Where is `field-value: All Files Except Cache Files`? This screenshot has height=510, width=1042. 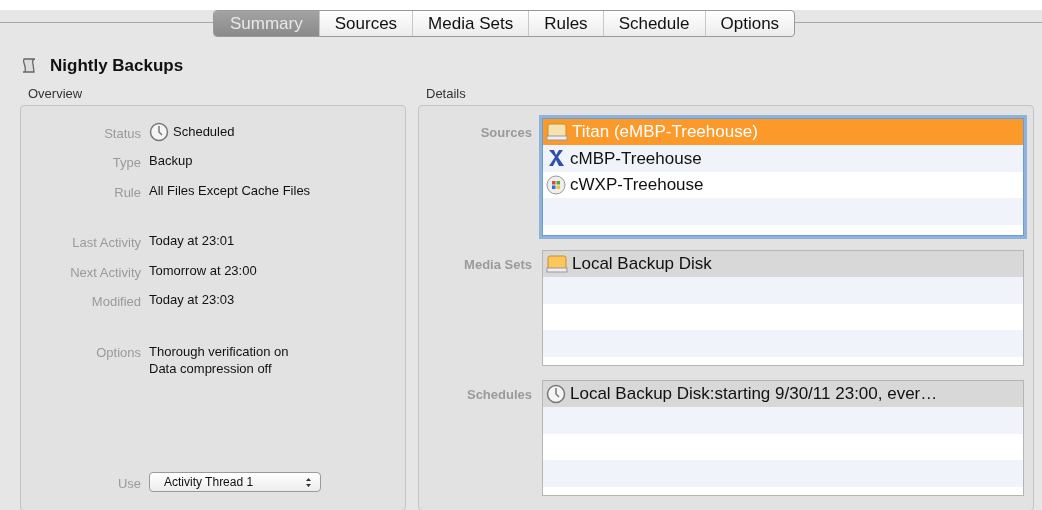 field-value: All Files Except Cache Files is located at coordinates (230, 190).